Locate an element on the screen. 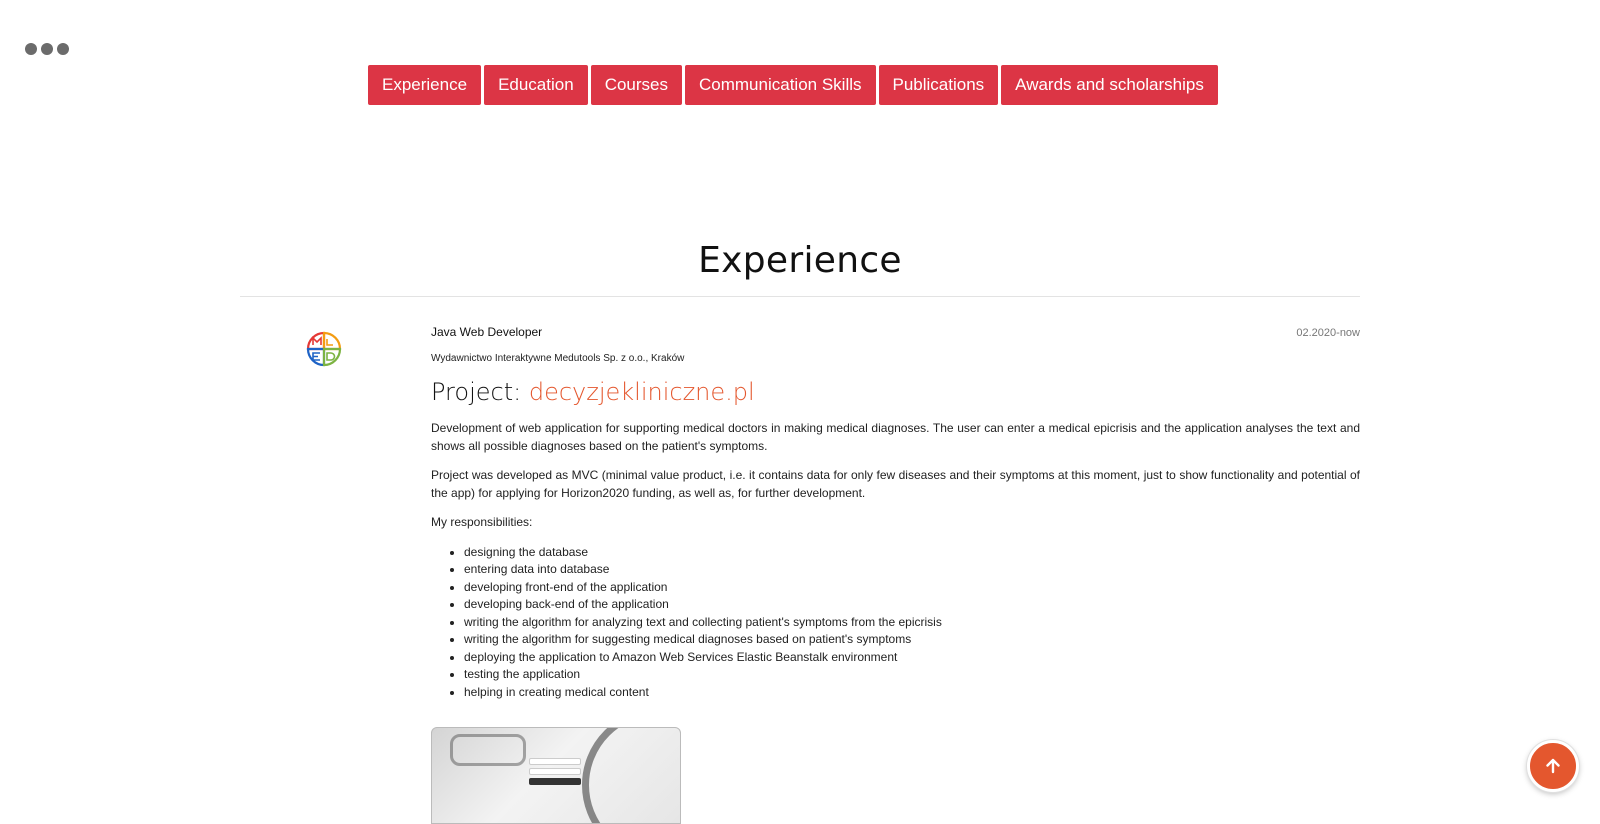  nav-experience-button: Experience is located at coordinates (425, 85).